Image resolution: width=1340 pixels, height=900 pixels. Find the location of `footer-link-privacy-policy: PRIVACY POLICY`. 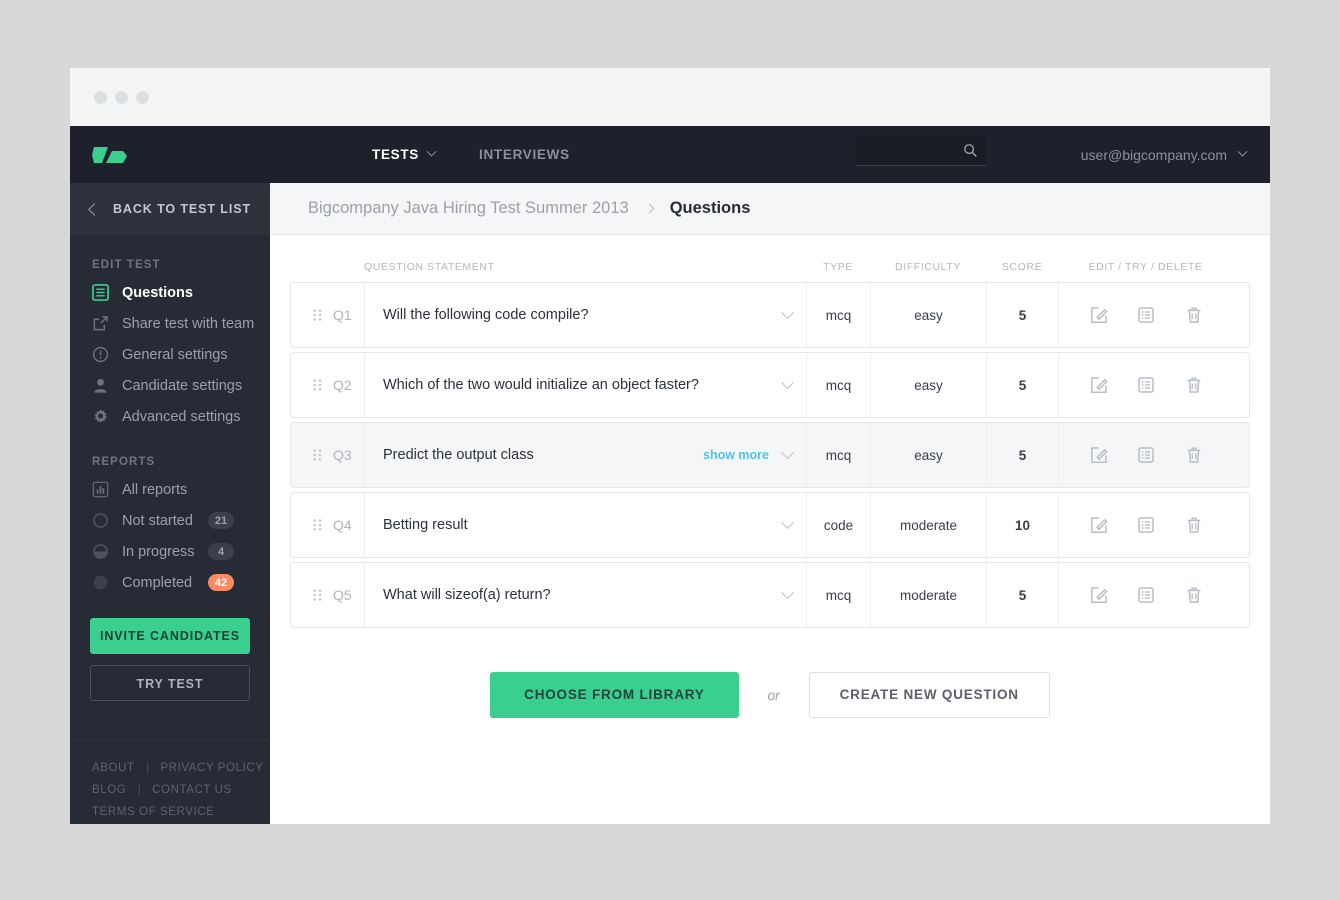

footer-link-privacy-policy: PRIVACY POLICY is located at coordinates (211, 768).